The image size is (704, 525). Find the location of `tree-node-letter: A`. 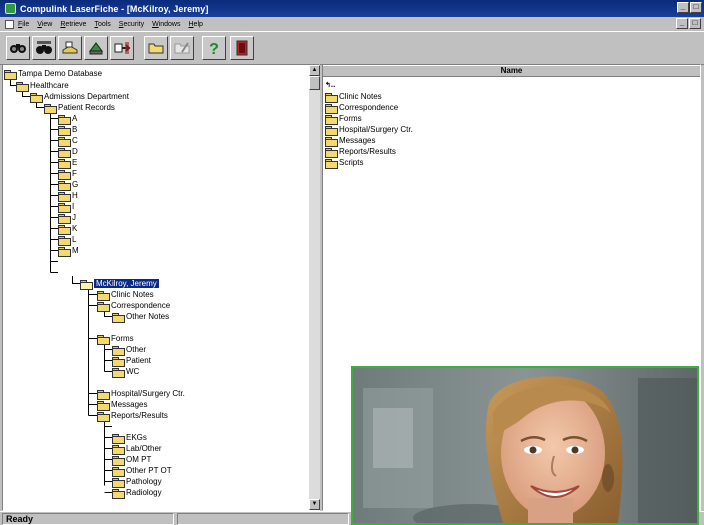

tree-node-letter: A is located at coordinates (67, 119).